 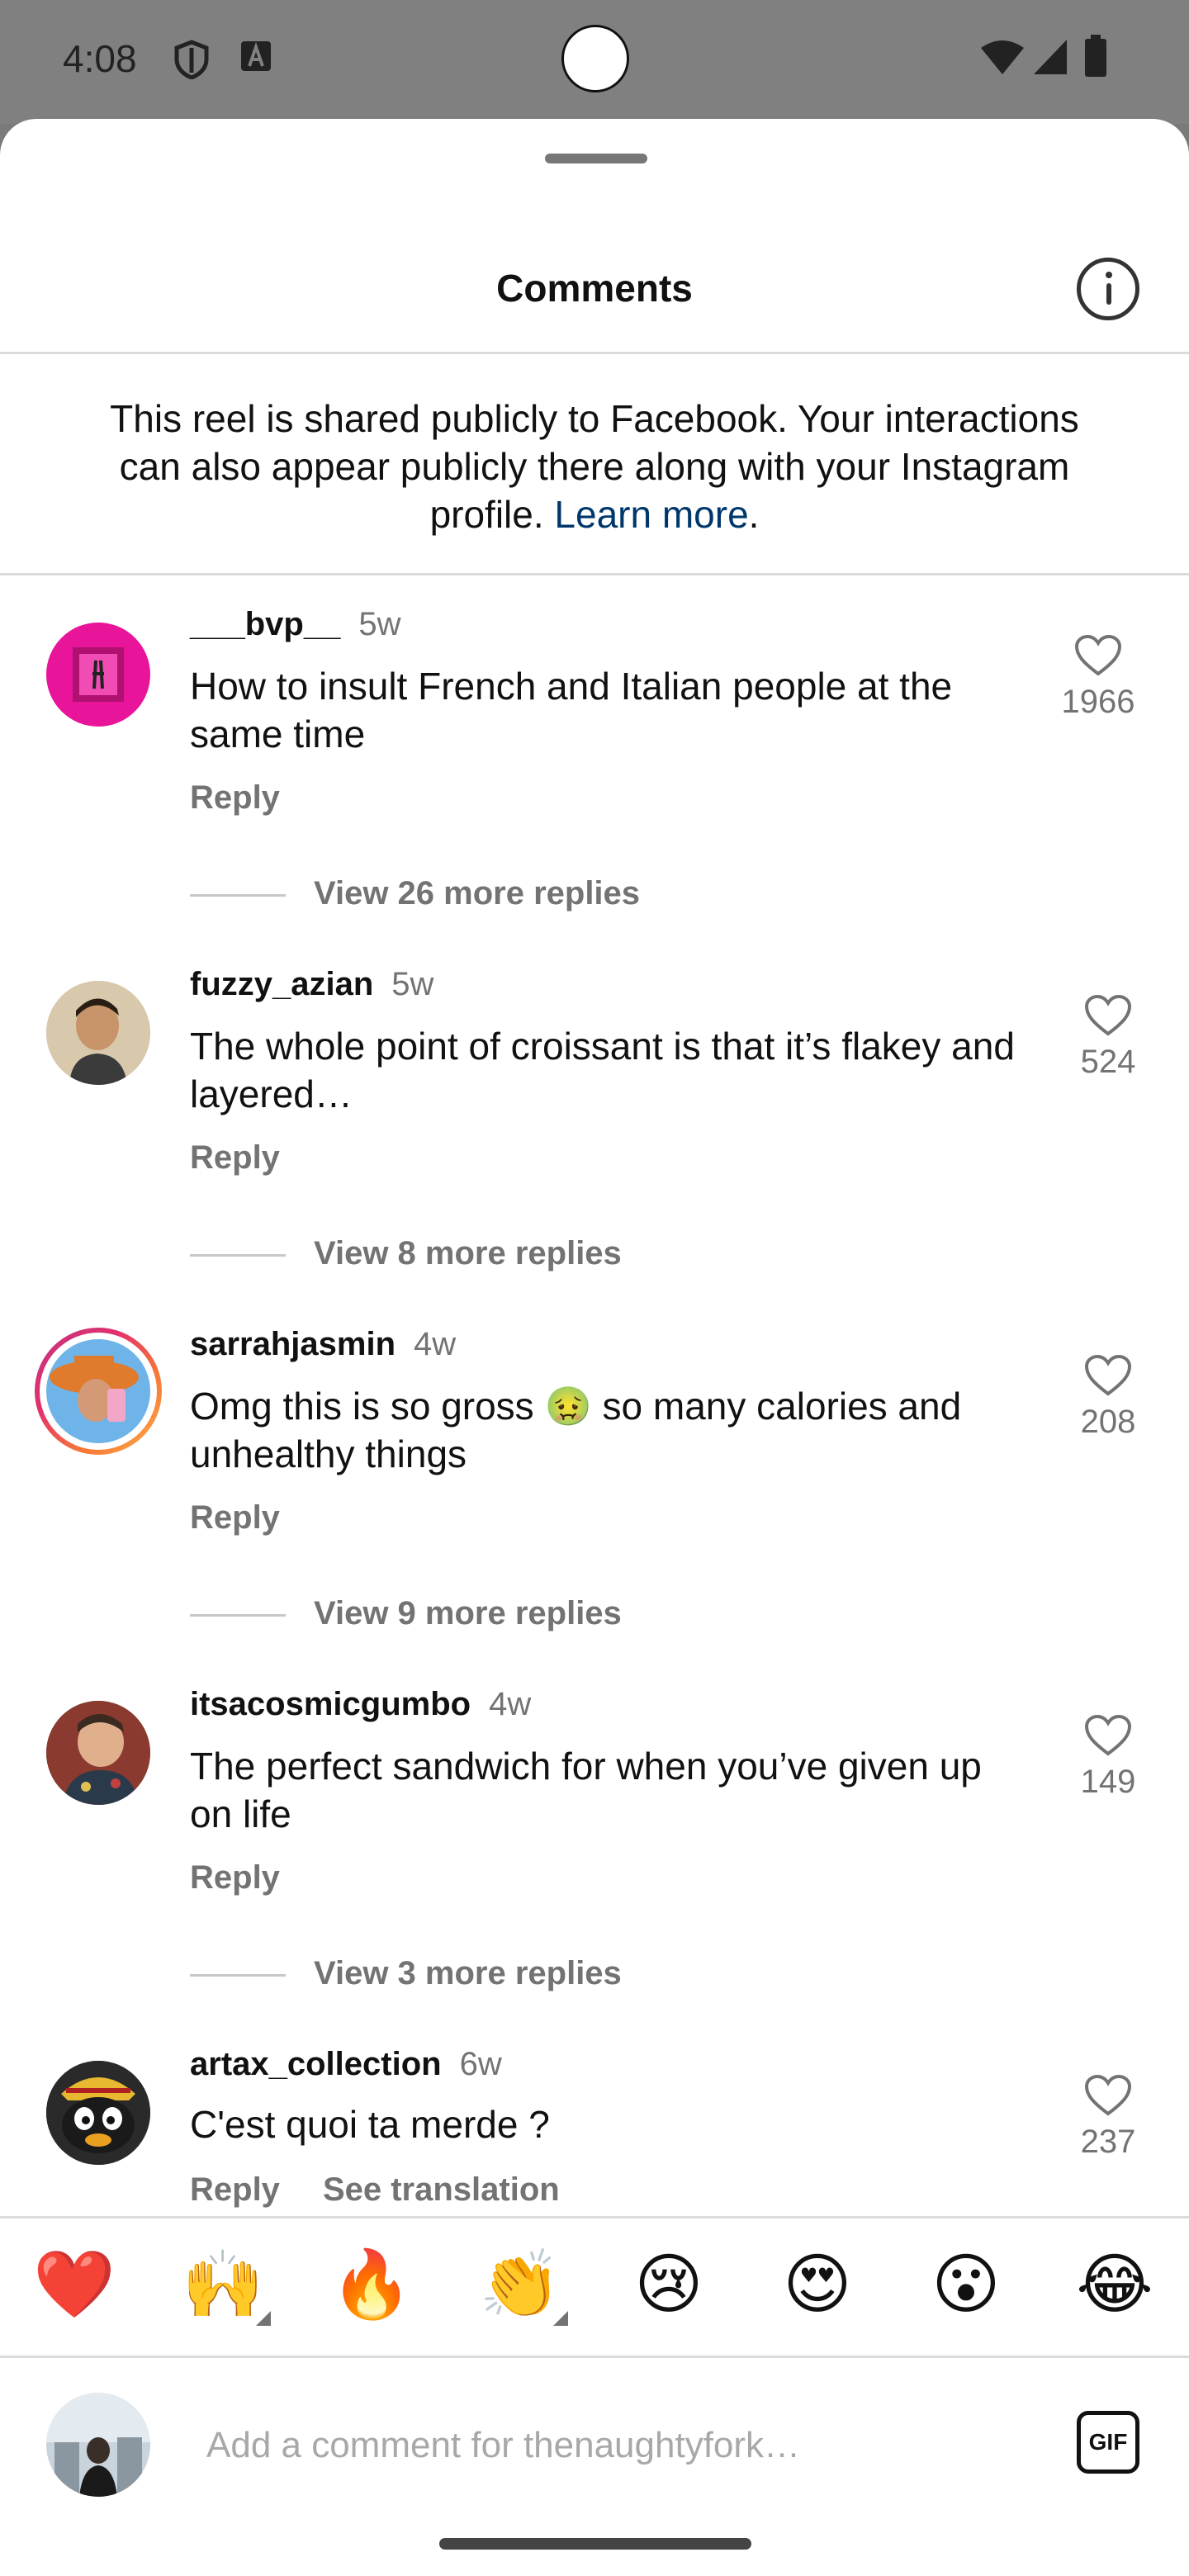 I want to click on like-button: 149, so click(x=1108, y=1757).